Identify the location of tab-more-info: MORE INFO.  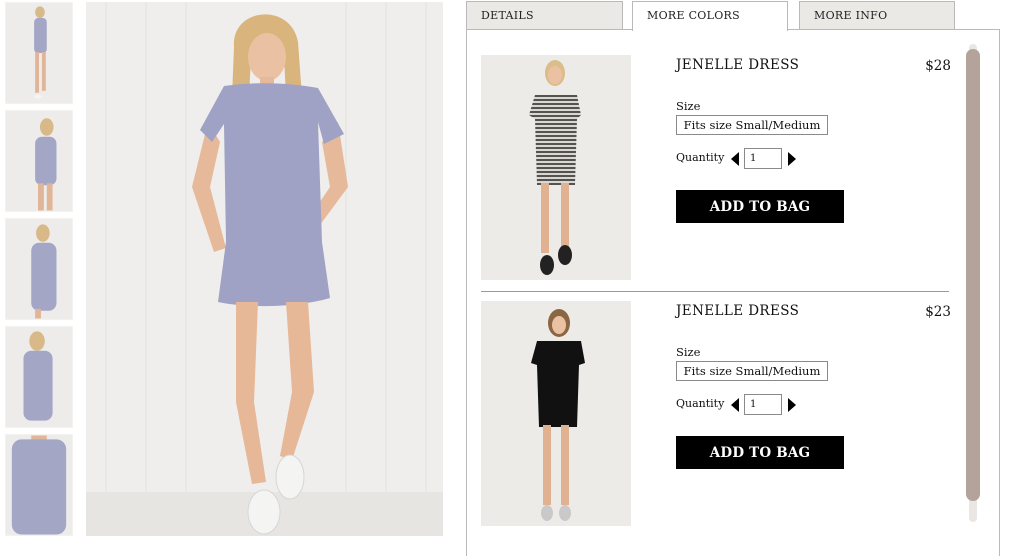
(877, 15).